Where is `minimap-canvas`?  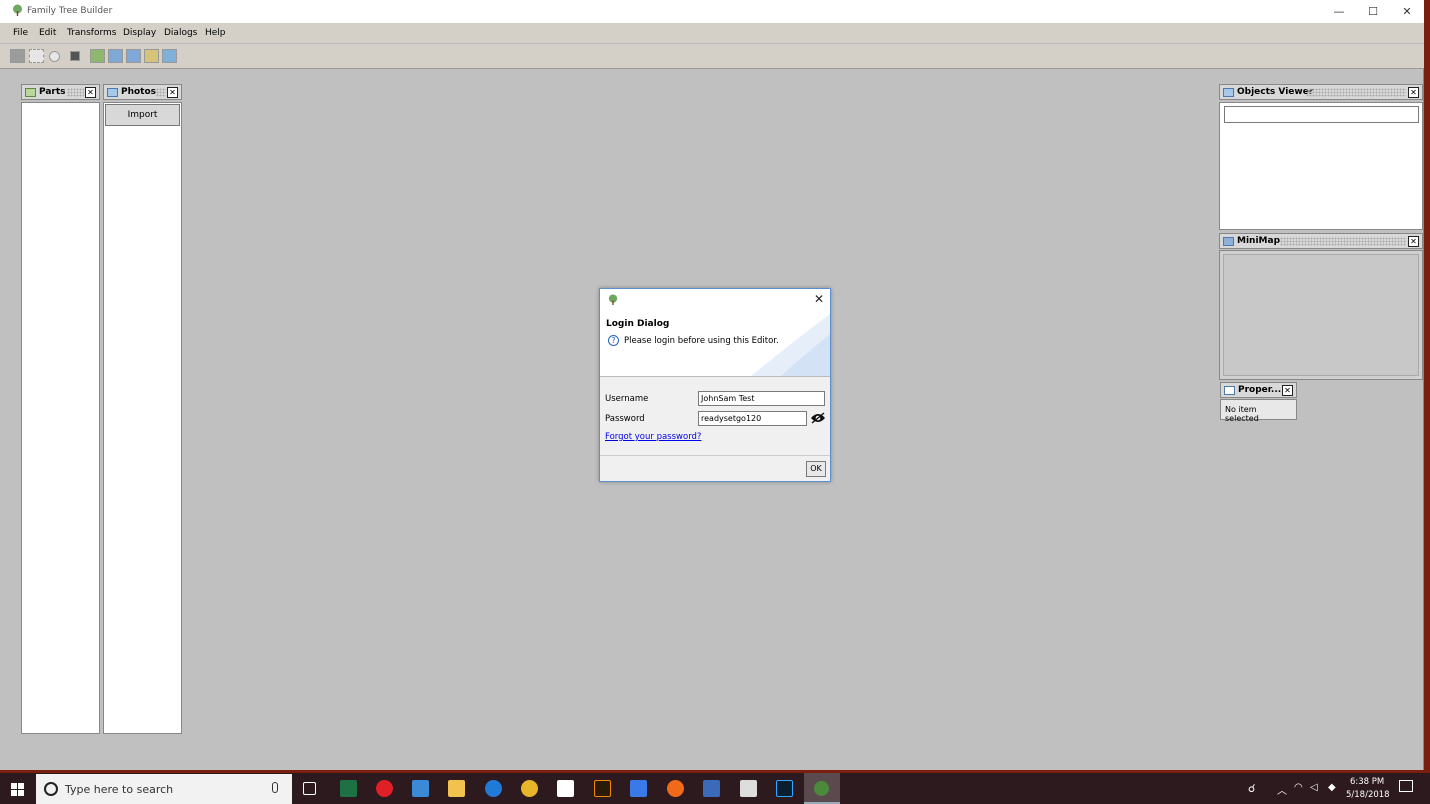 minimap-canvas is located at coordinates (1321, 315).